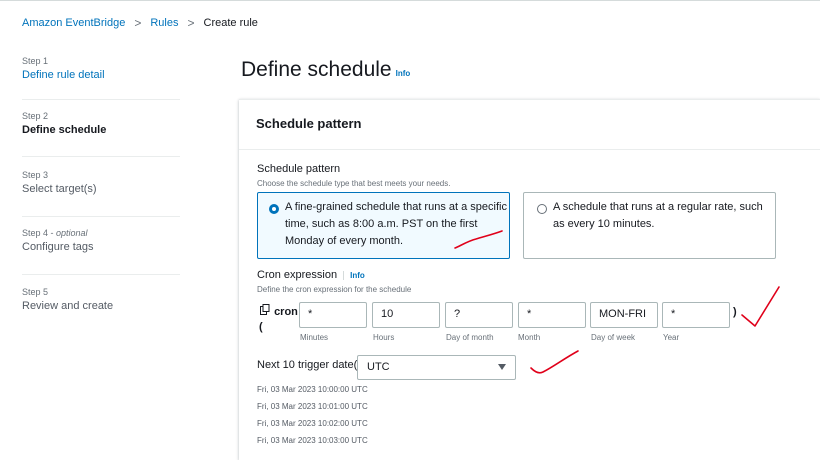 The image size is (820, 460). I want to click on cron-prefix-text: cron, so click(286, 312).